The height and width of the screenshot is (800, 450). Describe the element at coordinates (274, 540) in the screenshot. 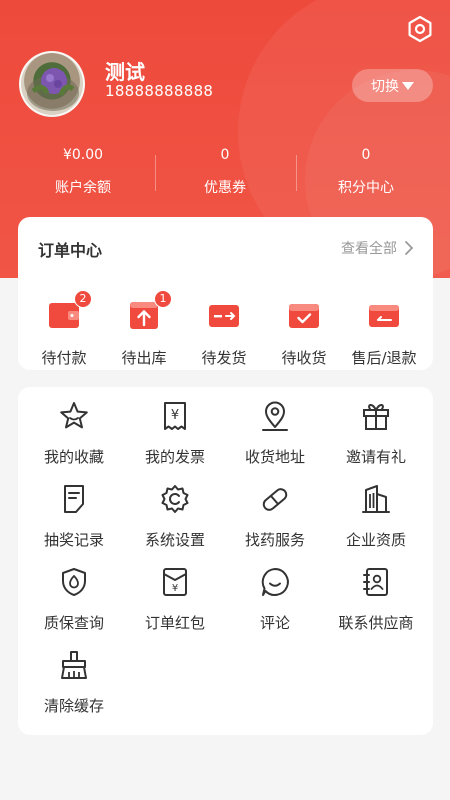

I see `tool-label: 找药服务` at that location.